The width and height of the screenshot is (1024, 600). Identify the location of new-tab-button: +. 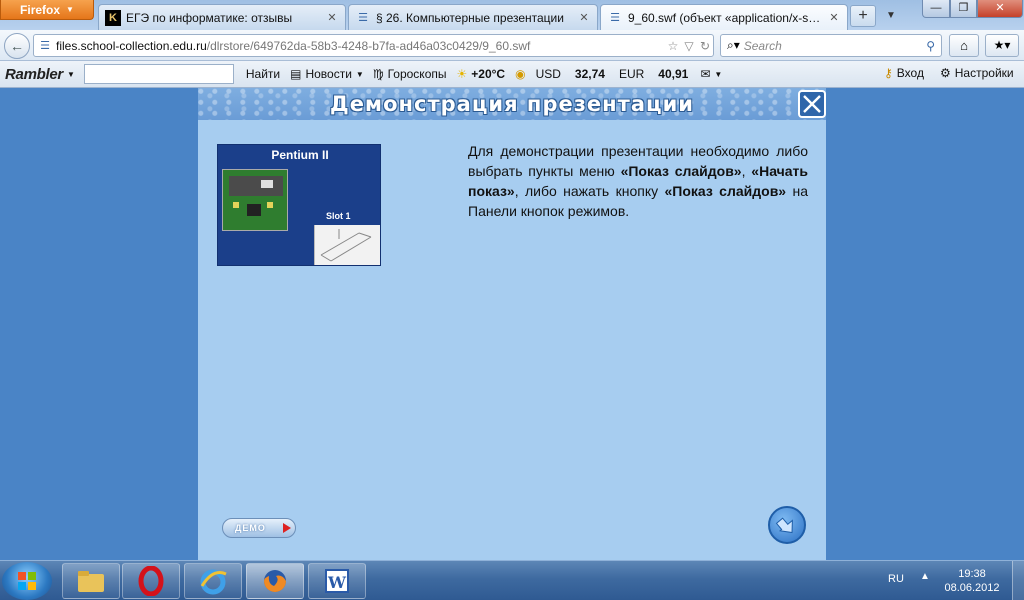
(863, 16).